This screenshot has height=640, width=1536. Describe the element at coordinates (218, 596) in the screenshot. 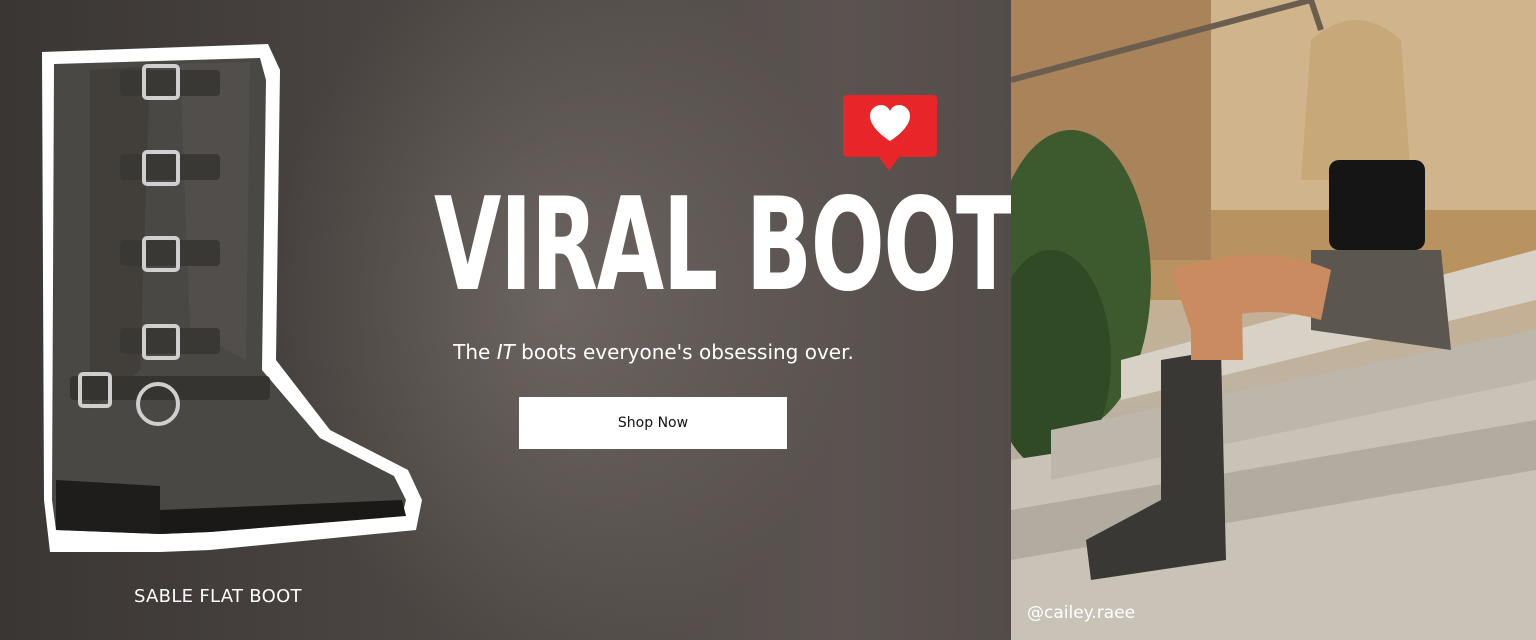

I see `product-name: SABLE FLAT BOOT` at that location.